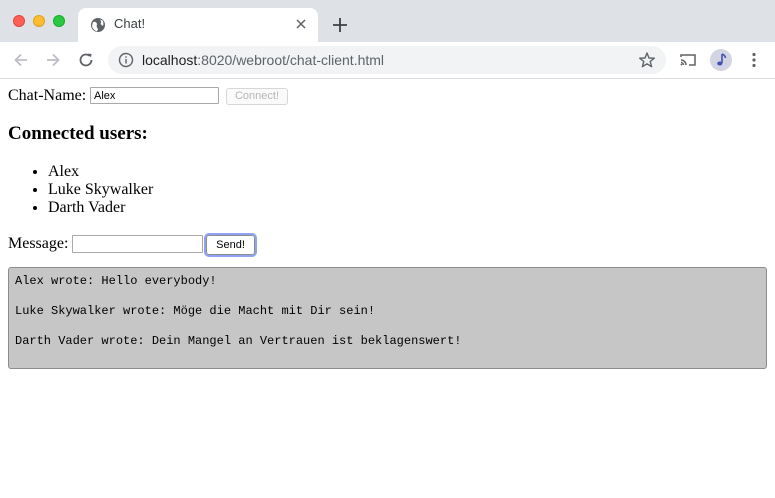 The image size is (775, 498). Describe the element at coordinates (647, 60) in the screenshot. I see `bookmark-star-icon` at that location.